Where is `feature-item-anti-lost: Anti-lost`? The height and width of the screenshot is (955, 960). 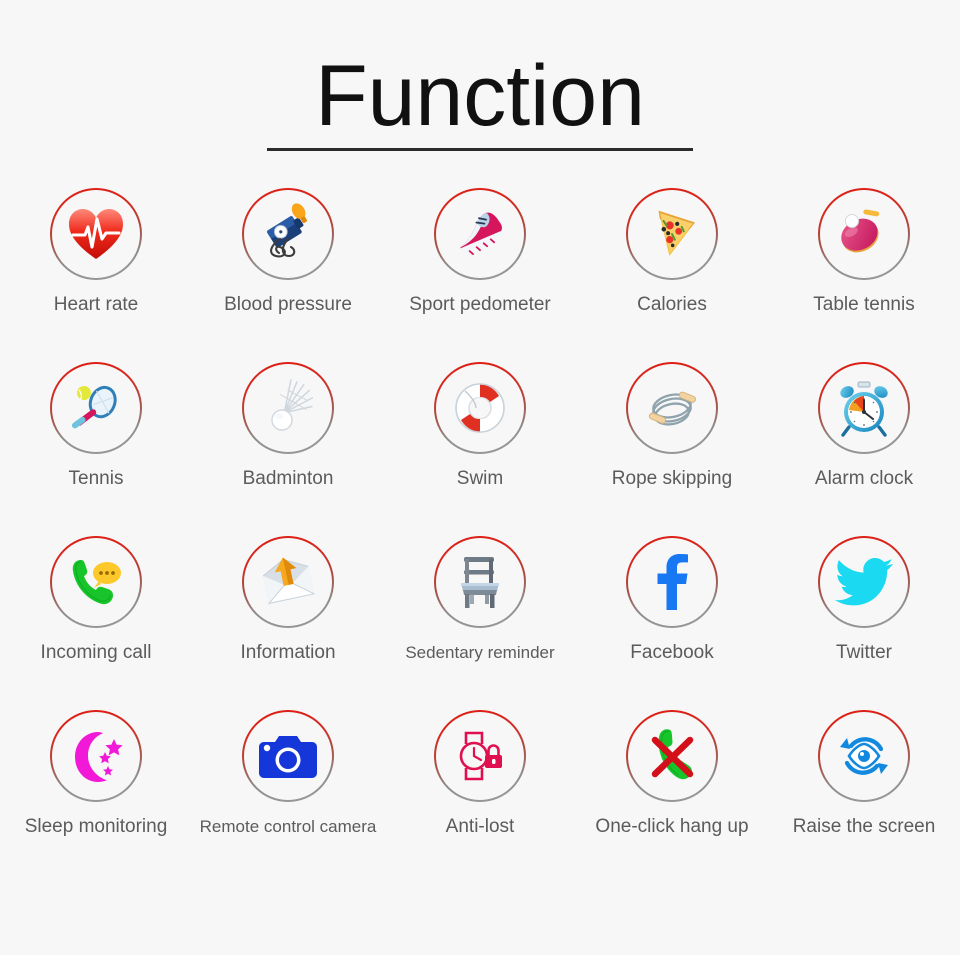
feature-item-anti-lost: Anti-lost is located at coordinates (480, 803).